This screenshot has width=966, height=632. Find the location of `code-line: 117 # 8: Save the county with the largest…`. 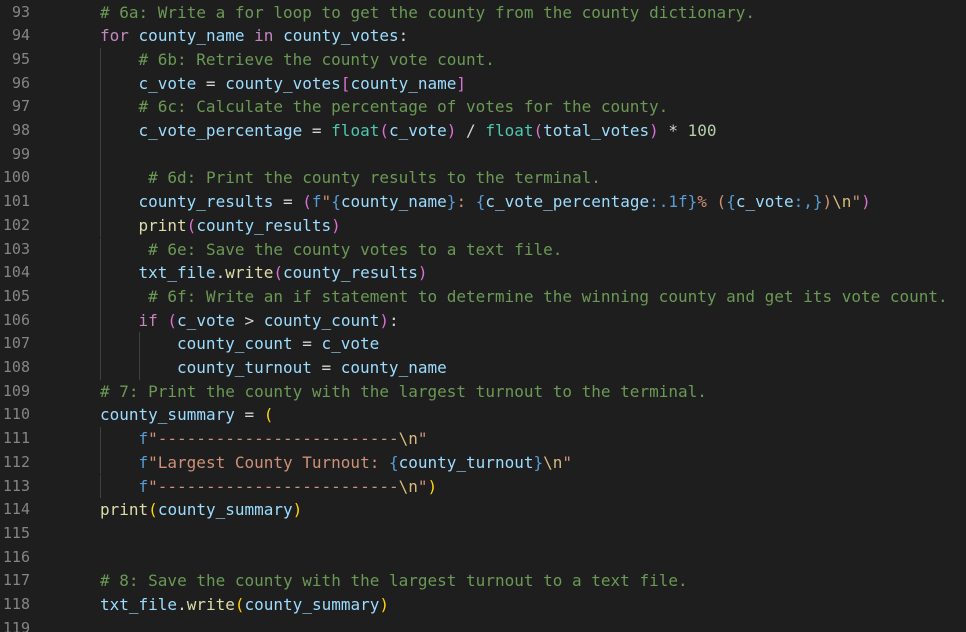

code-line: 117 # 8: Save the county with the largest… is located at coordinates (483, 581).